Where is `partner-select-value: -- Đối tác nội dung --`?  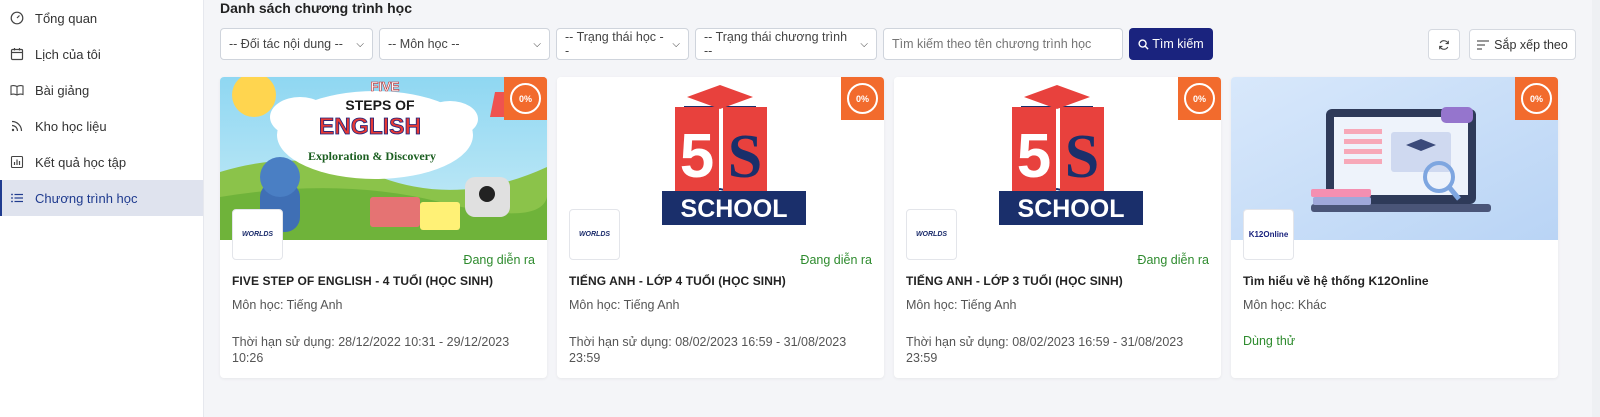
partner-select-value: -- Đối tác nội dung -- is located at coordinates (286, 44).